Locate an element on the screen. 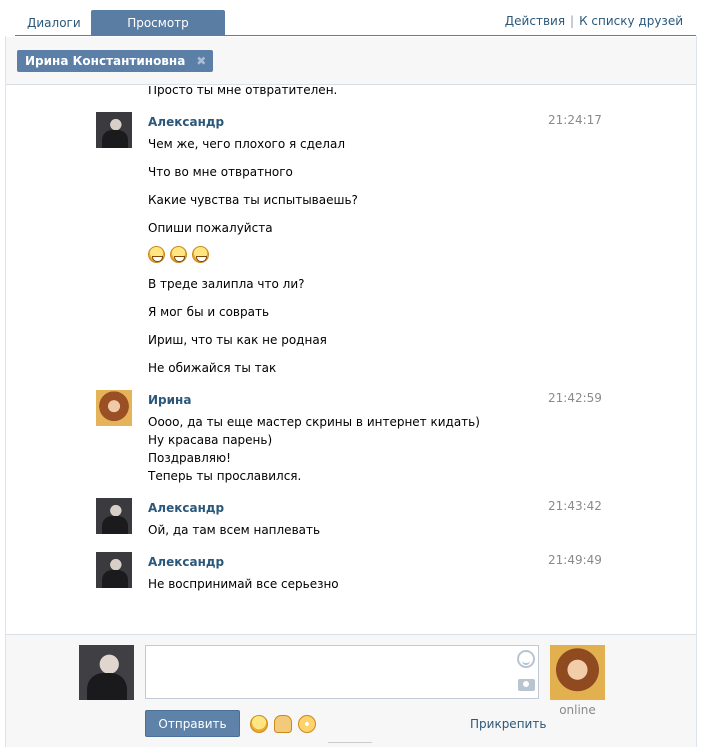 Image resolution: width=713 pixels, height=747 pixels. close-icon: ✖ is located at coordinates (201, 61).